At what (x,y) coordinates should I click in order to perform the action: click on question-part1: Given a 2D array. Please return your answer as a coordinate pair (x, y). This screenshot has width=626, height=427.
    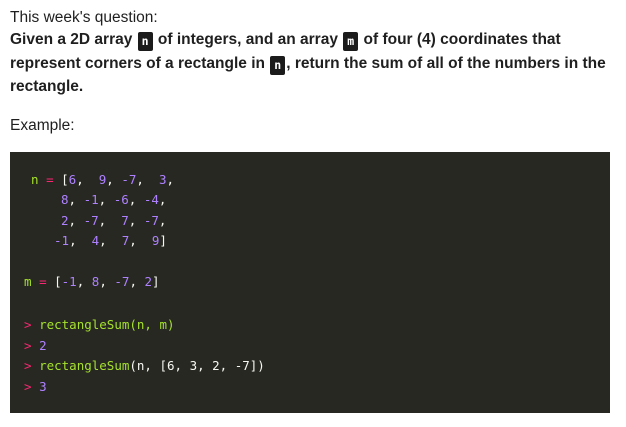
    Looking at the image, I should click on (71, 39).